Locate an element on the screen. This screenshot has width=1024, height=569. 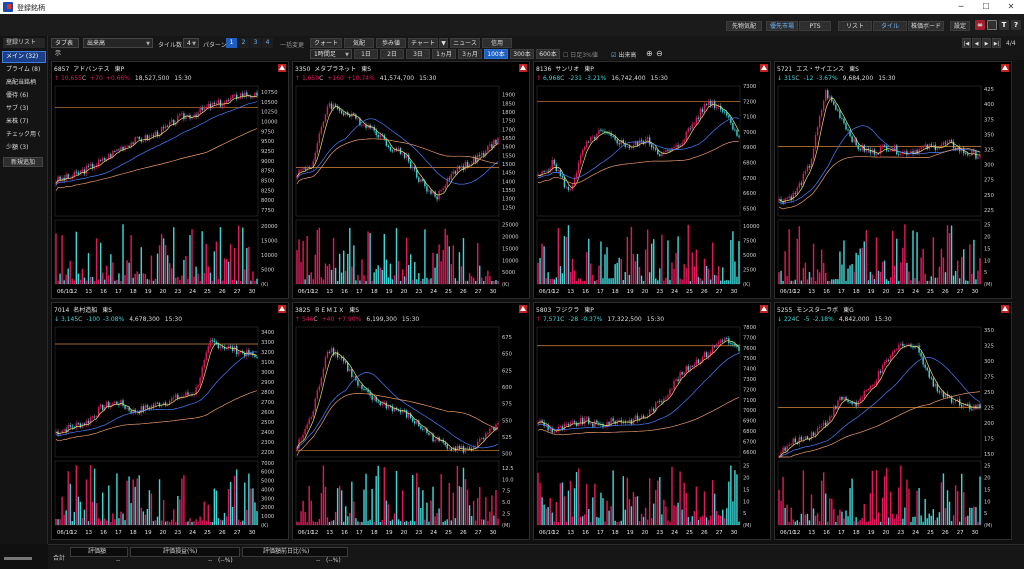
sidebar-item-check: チェック用 ( is located at coordinates (24, 135).